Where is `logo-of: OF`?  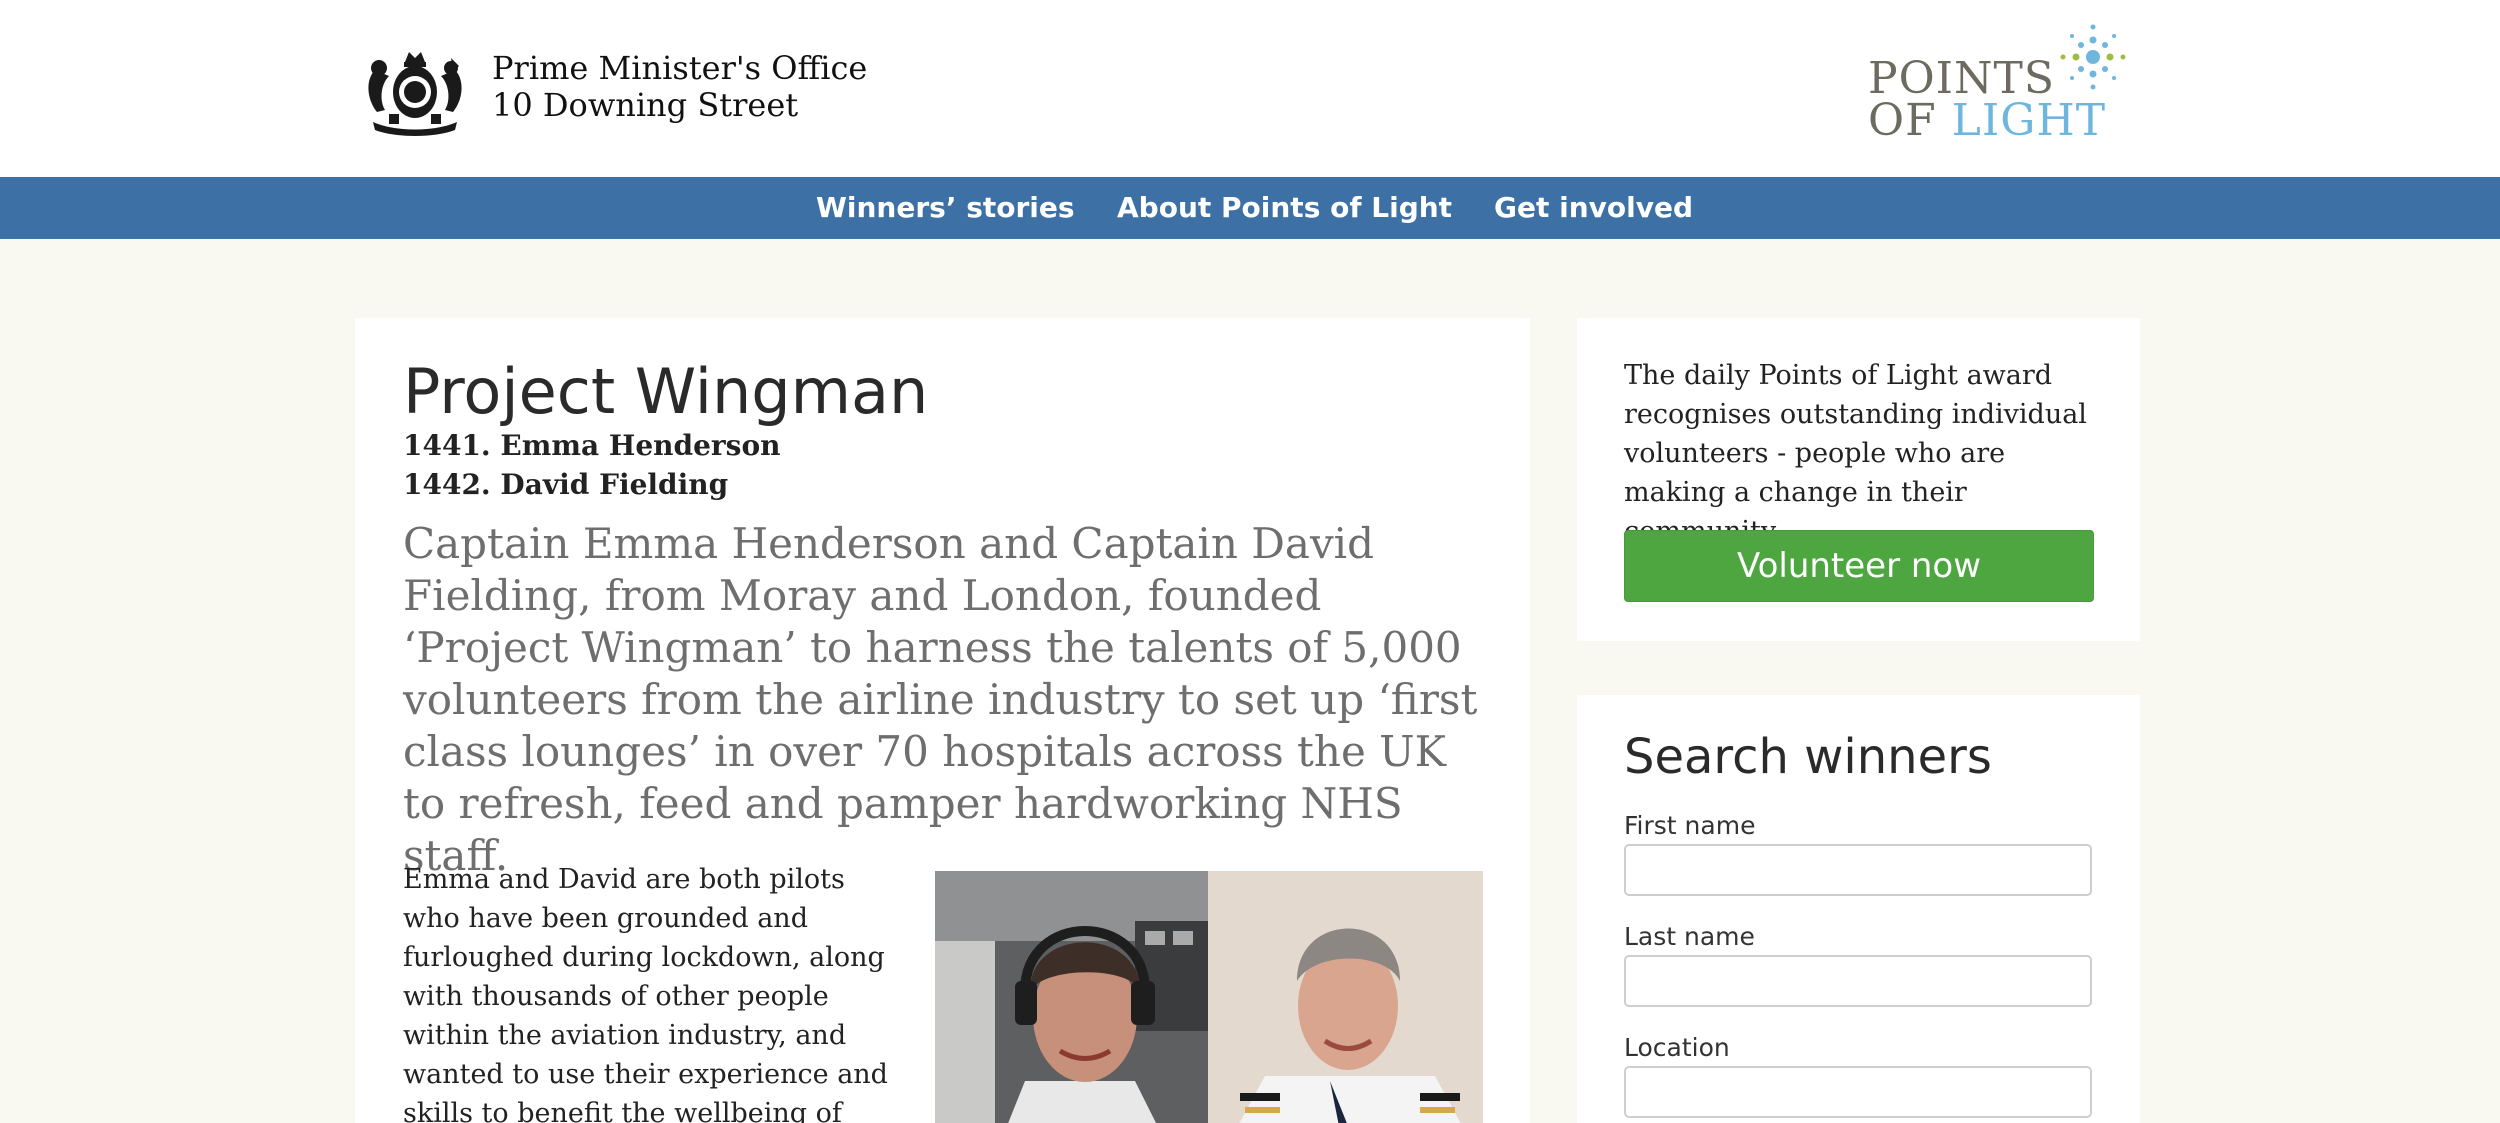
logo-of: OF is located at coordinates (1902, 120).